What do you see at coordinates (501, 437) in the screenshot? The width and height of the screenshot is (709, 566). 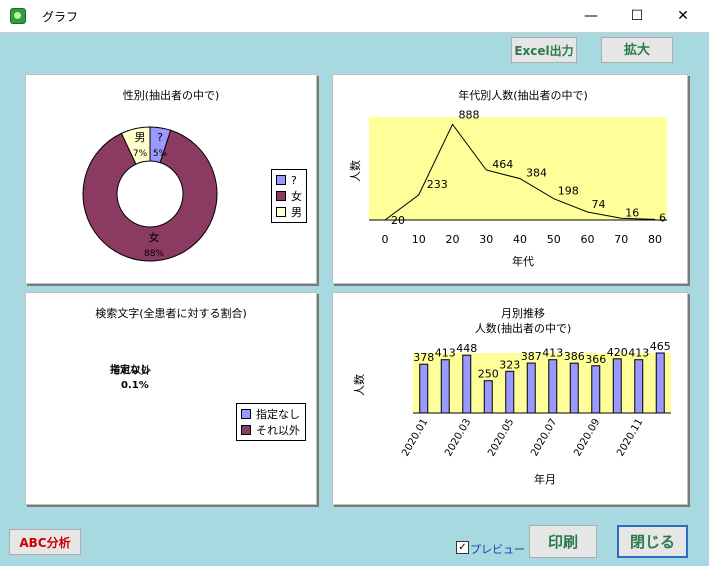 I see `month-x-tick: 2020.05` at bounding box center [501, 437].